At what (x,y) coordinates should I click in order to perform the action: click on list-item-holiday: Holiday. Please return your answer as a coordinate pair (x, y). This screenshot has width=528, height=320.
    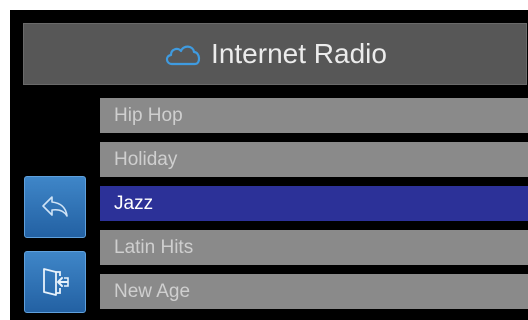
    Looking at the image, I should click on (314, 159).